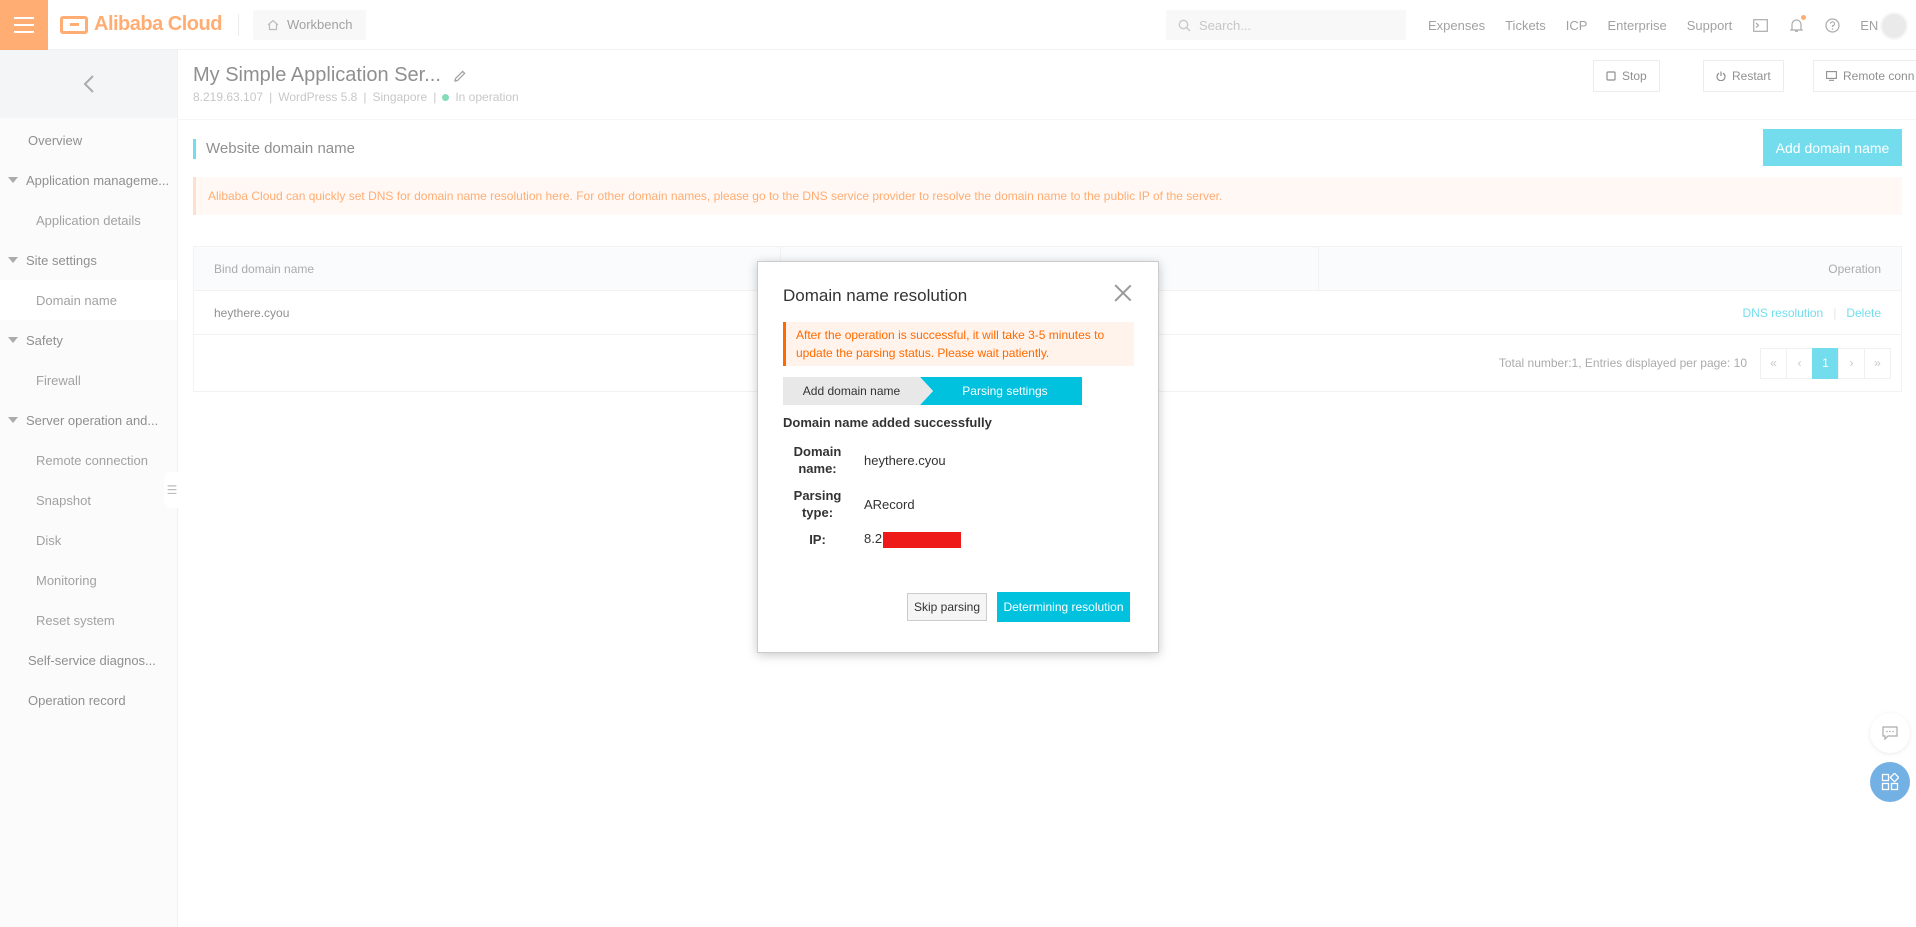  I want to click on detail-type: Parsing type: ARecord, so click(849, 504).